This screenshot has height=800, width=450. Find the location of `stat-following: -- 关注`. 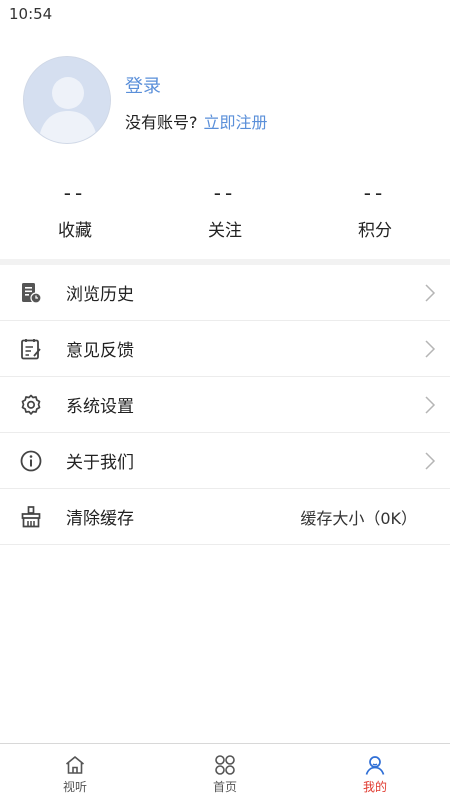

stat-following: -- 关注 is located at coordinates (225, 218).